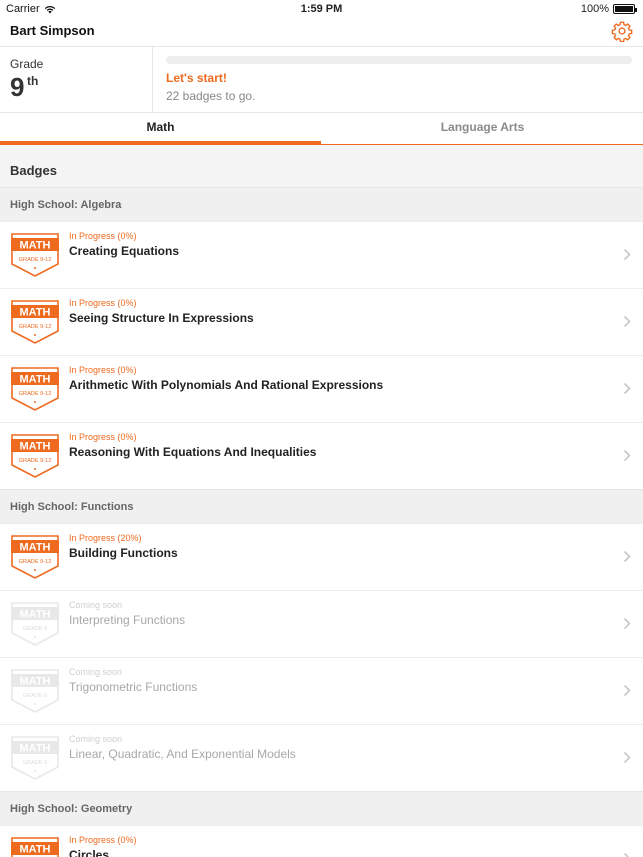 This screenshot has width=643, height=857. What do you see at coordinates (625, 9) in the screenshot?
I see `battery-icon` at bounding box center [625, 9].